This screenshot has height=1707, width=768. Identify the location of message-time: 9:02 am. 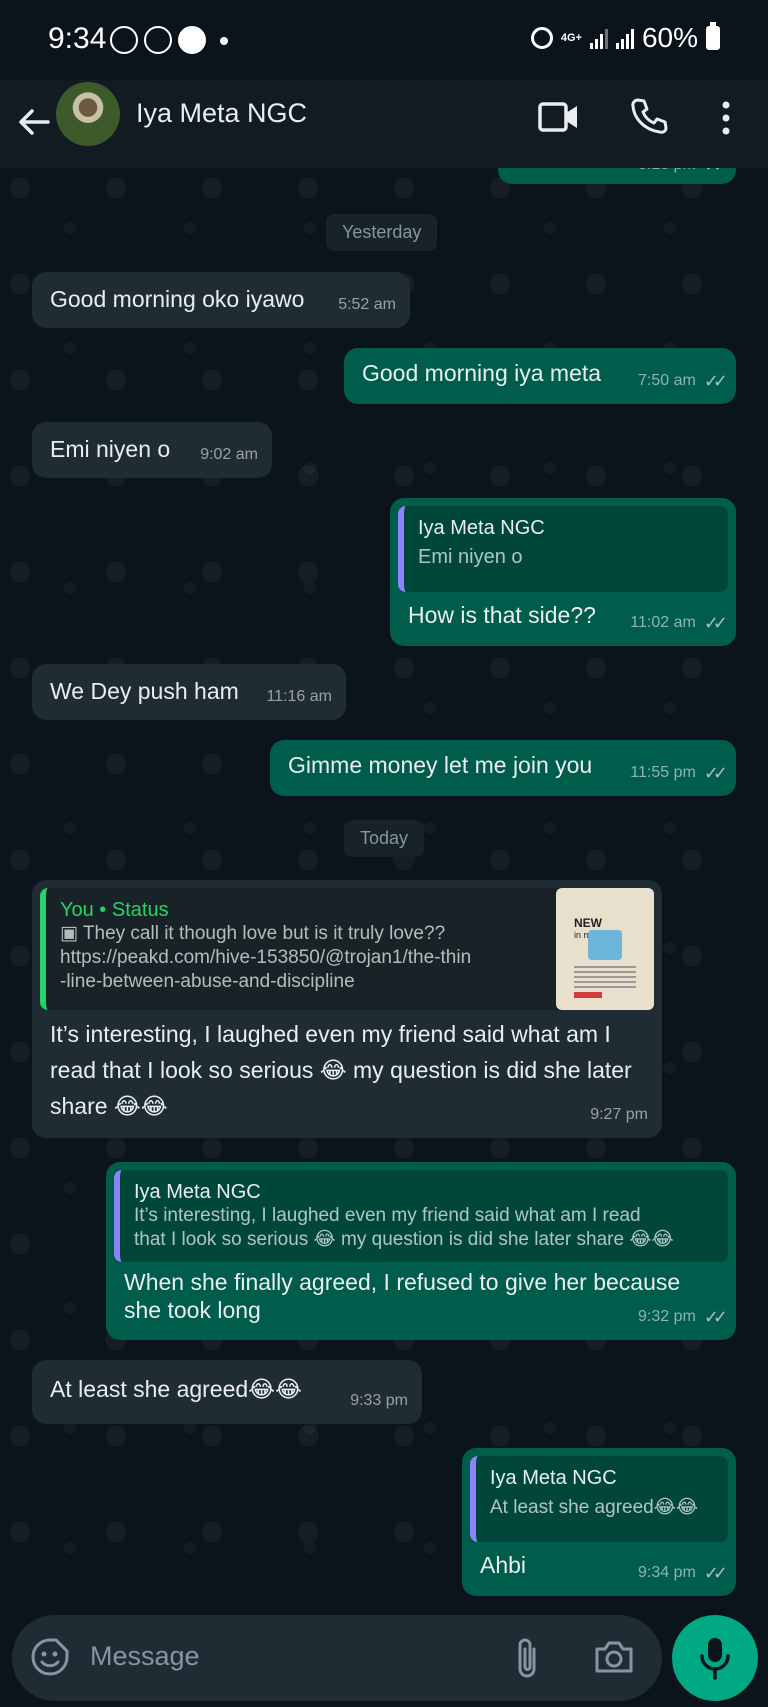
(229, 454).